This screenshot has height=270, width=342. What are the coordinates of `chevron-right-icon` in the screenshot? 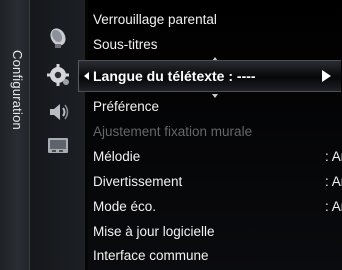 It's located at (326, 76).